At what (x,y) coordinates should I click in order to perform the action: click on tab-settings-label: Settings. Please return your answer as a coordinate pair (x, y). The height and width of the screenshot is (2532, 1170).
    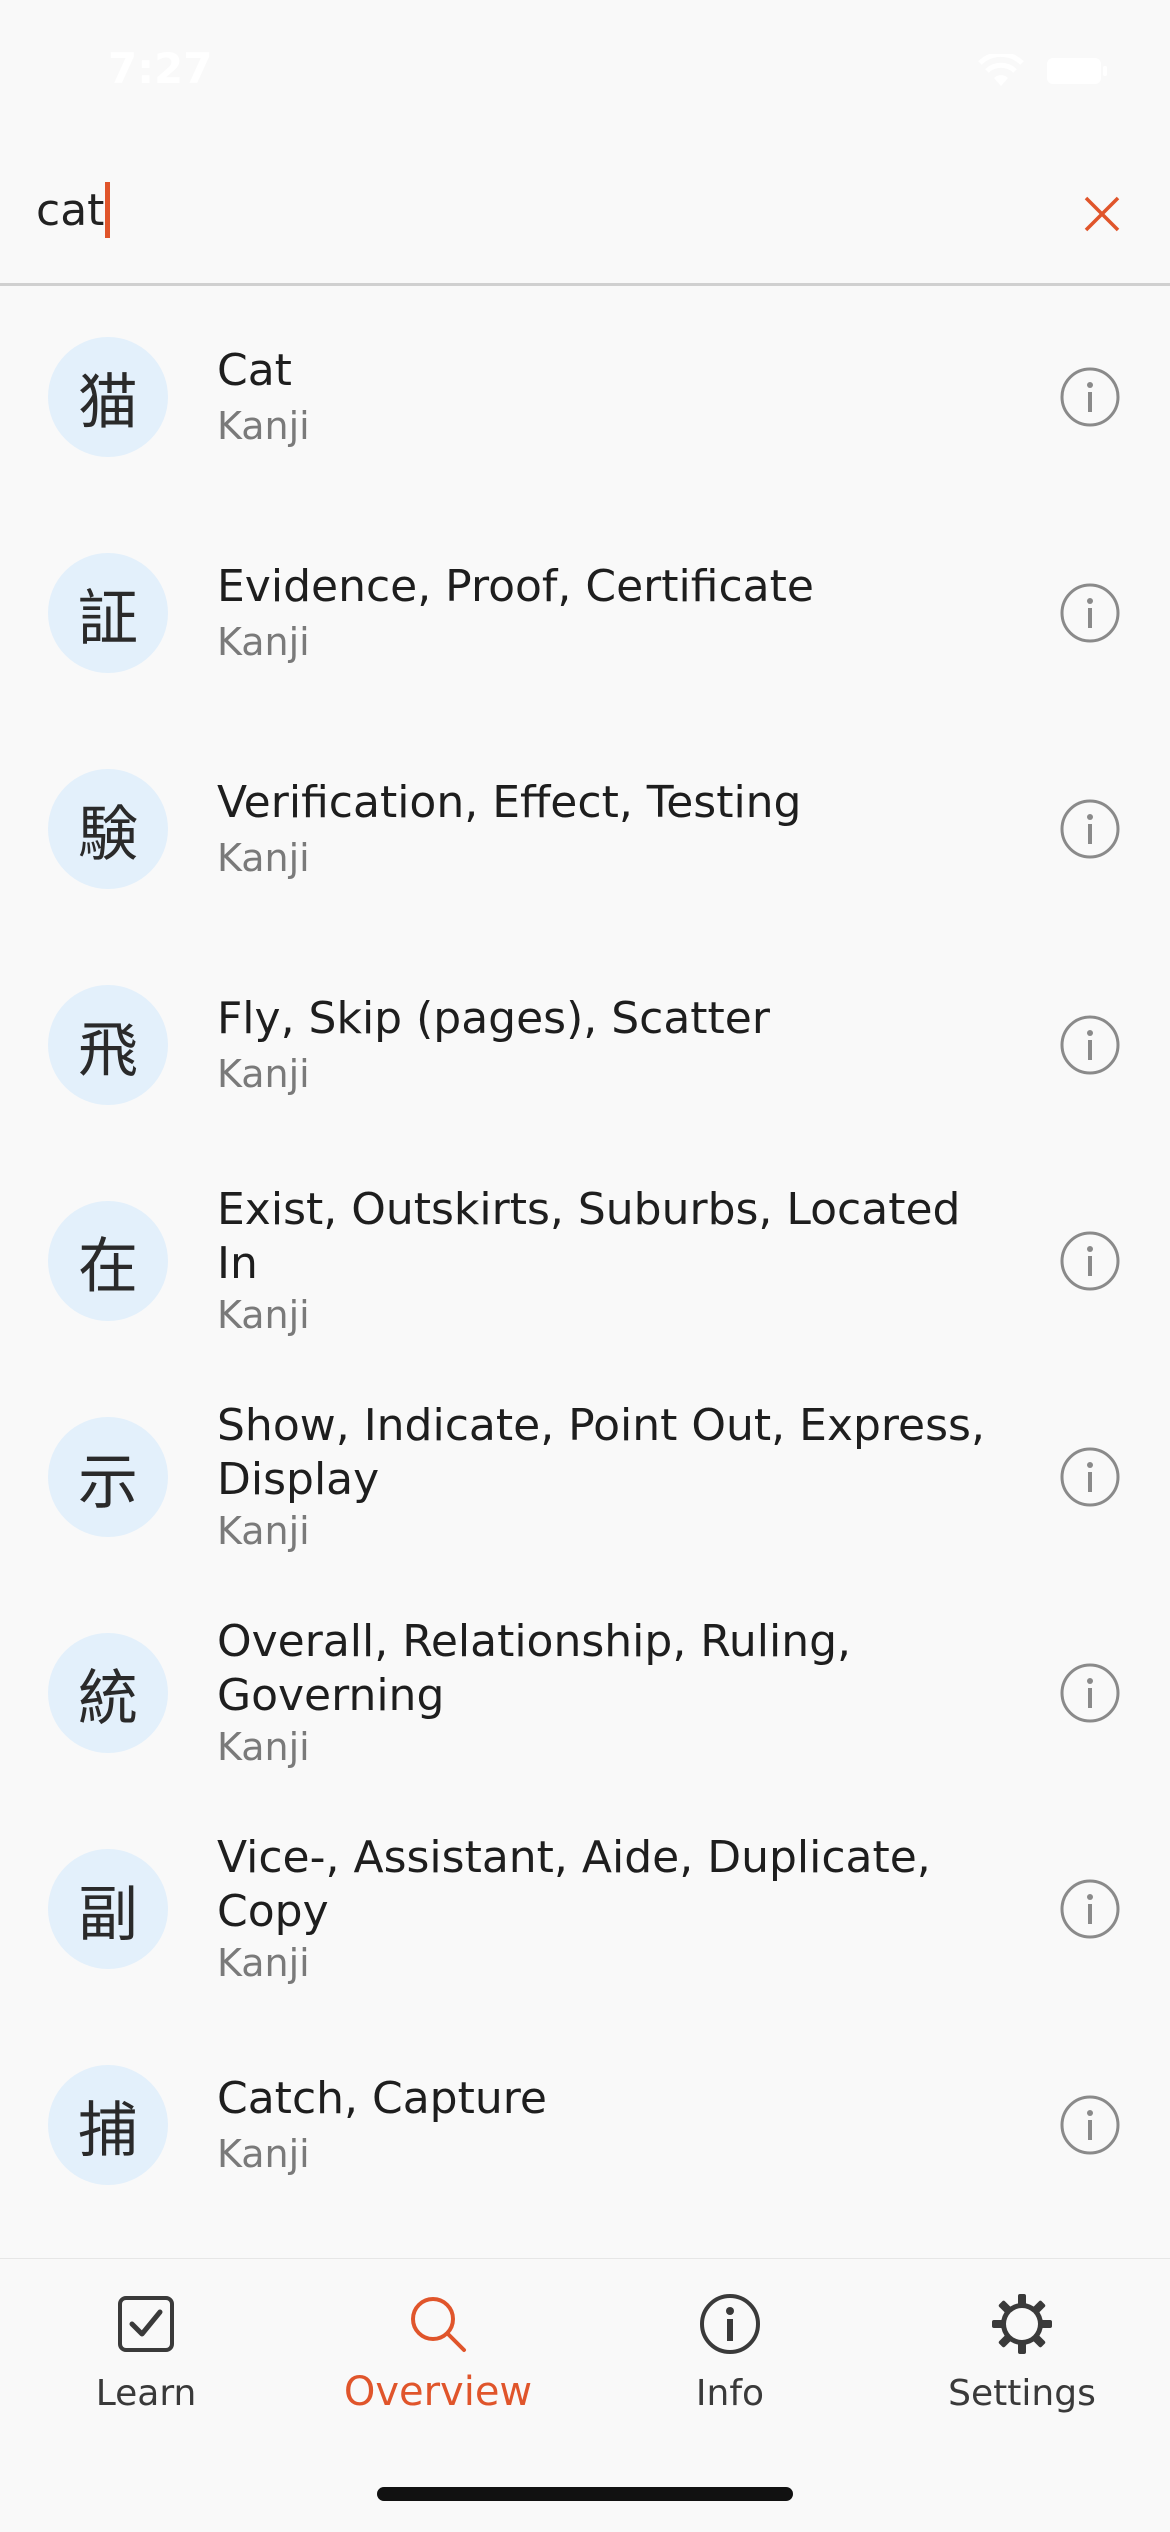
    Looking at the image, I should click on (1022, 2393).